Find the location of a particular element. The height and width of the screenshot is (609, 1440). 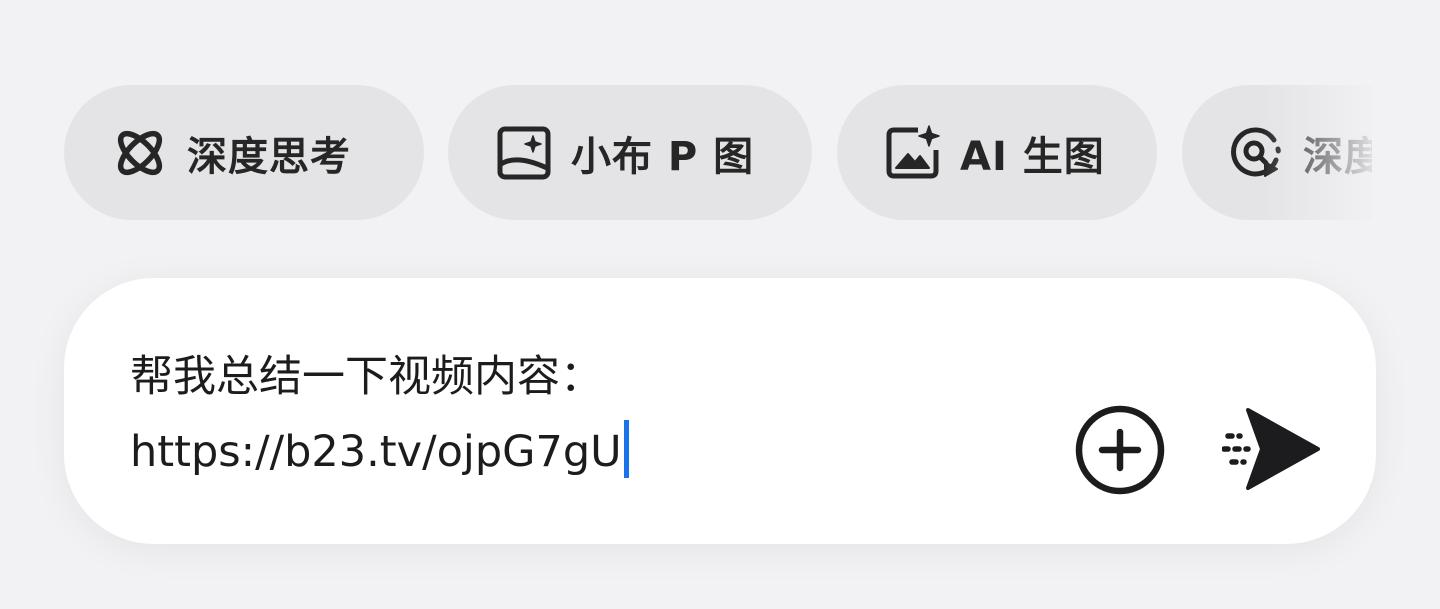

input-line-2: https://b23.tv/ojpG7gU is located at coordinates (376, 452).